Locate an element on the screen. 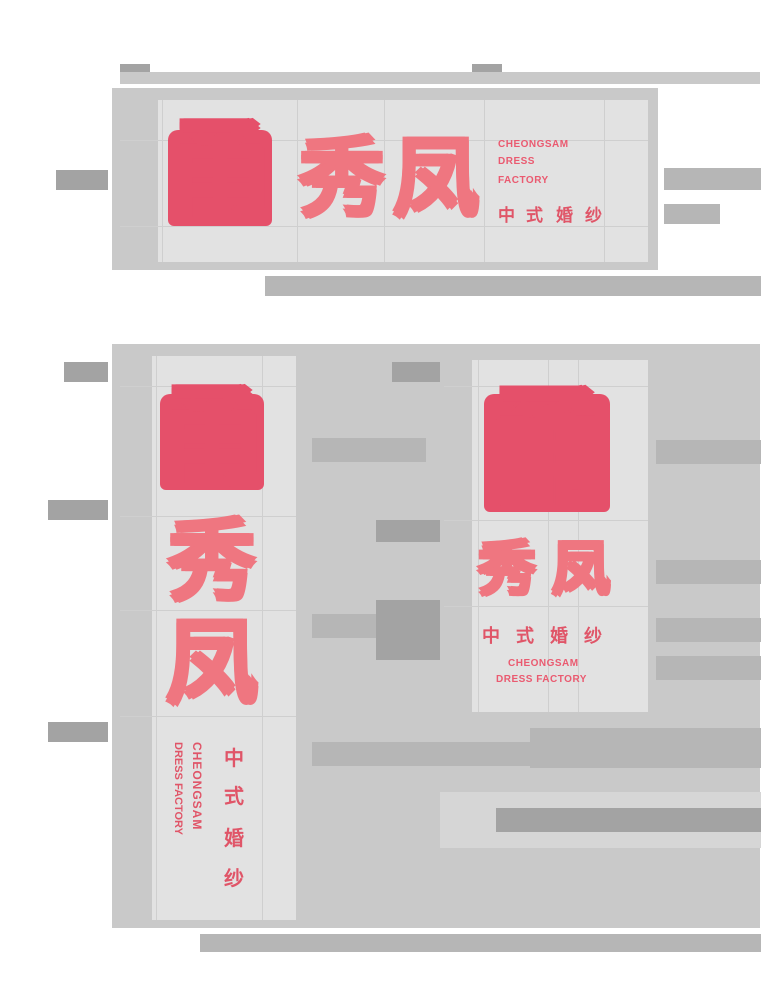 Image resolution: width=761 pixels, height=1000 pixels. vertical-english-line-2: DRESS FACTORY is located at coordinates (178, 788).